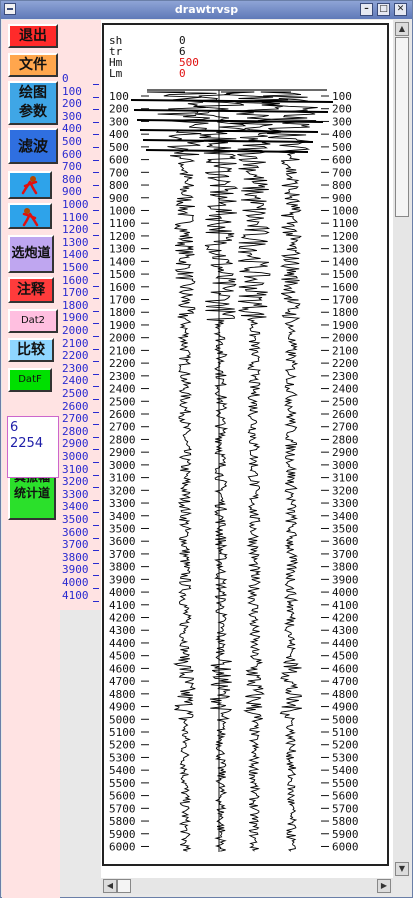 This screenshot has height=898, width=413. Describe the element at coordinates (75, 330) in the screenshot. I see `time-tick-label: 2000` at that location.